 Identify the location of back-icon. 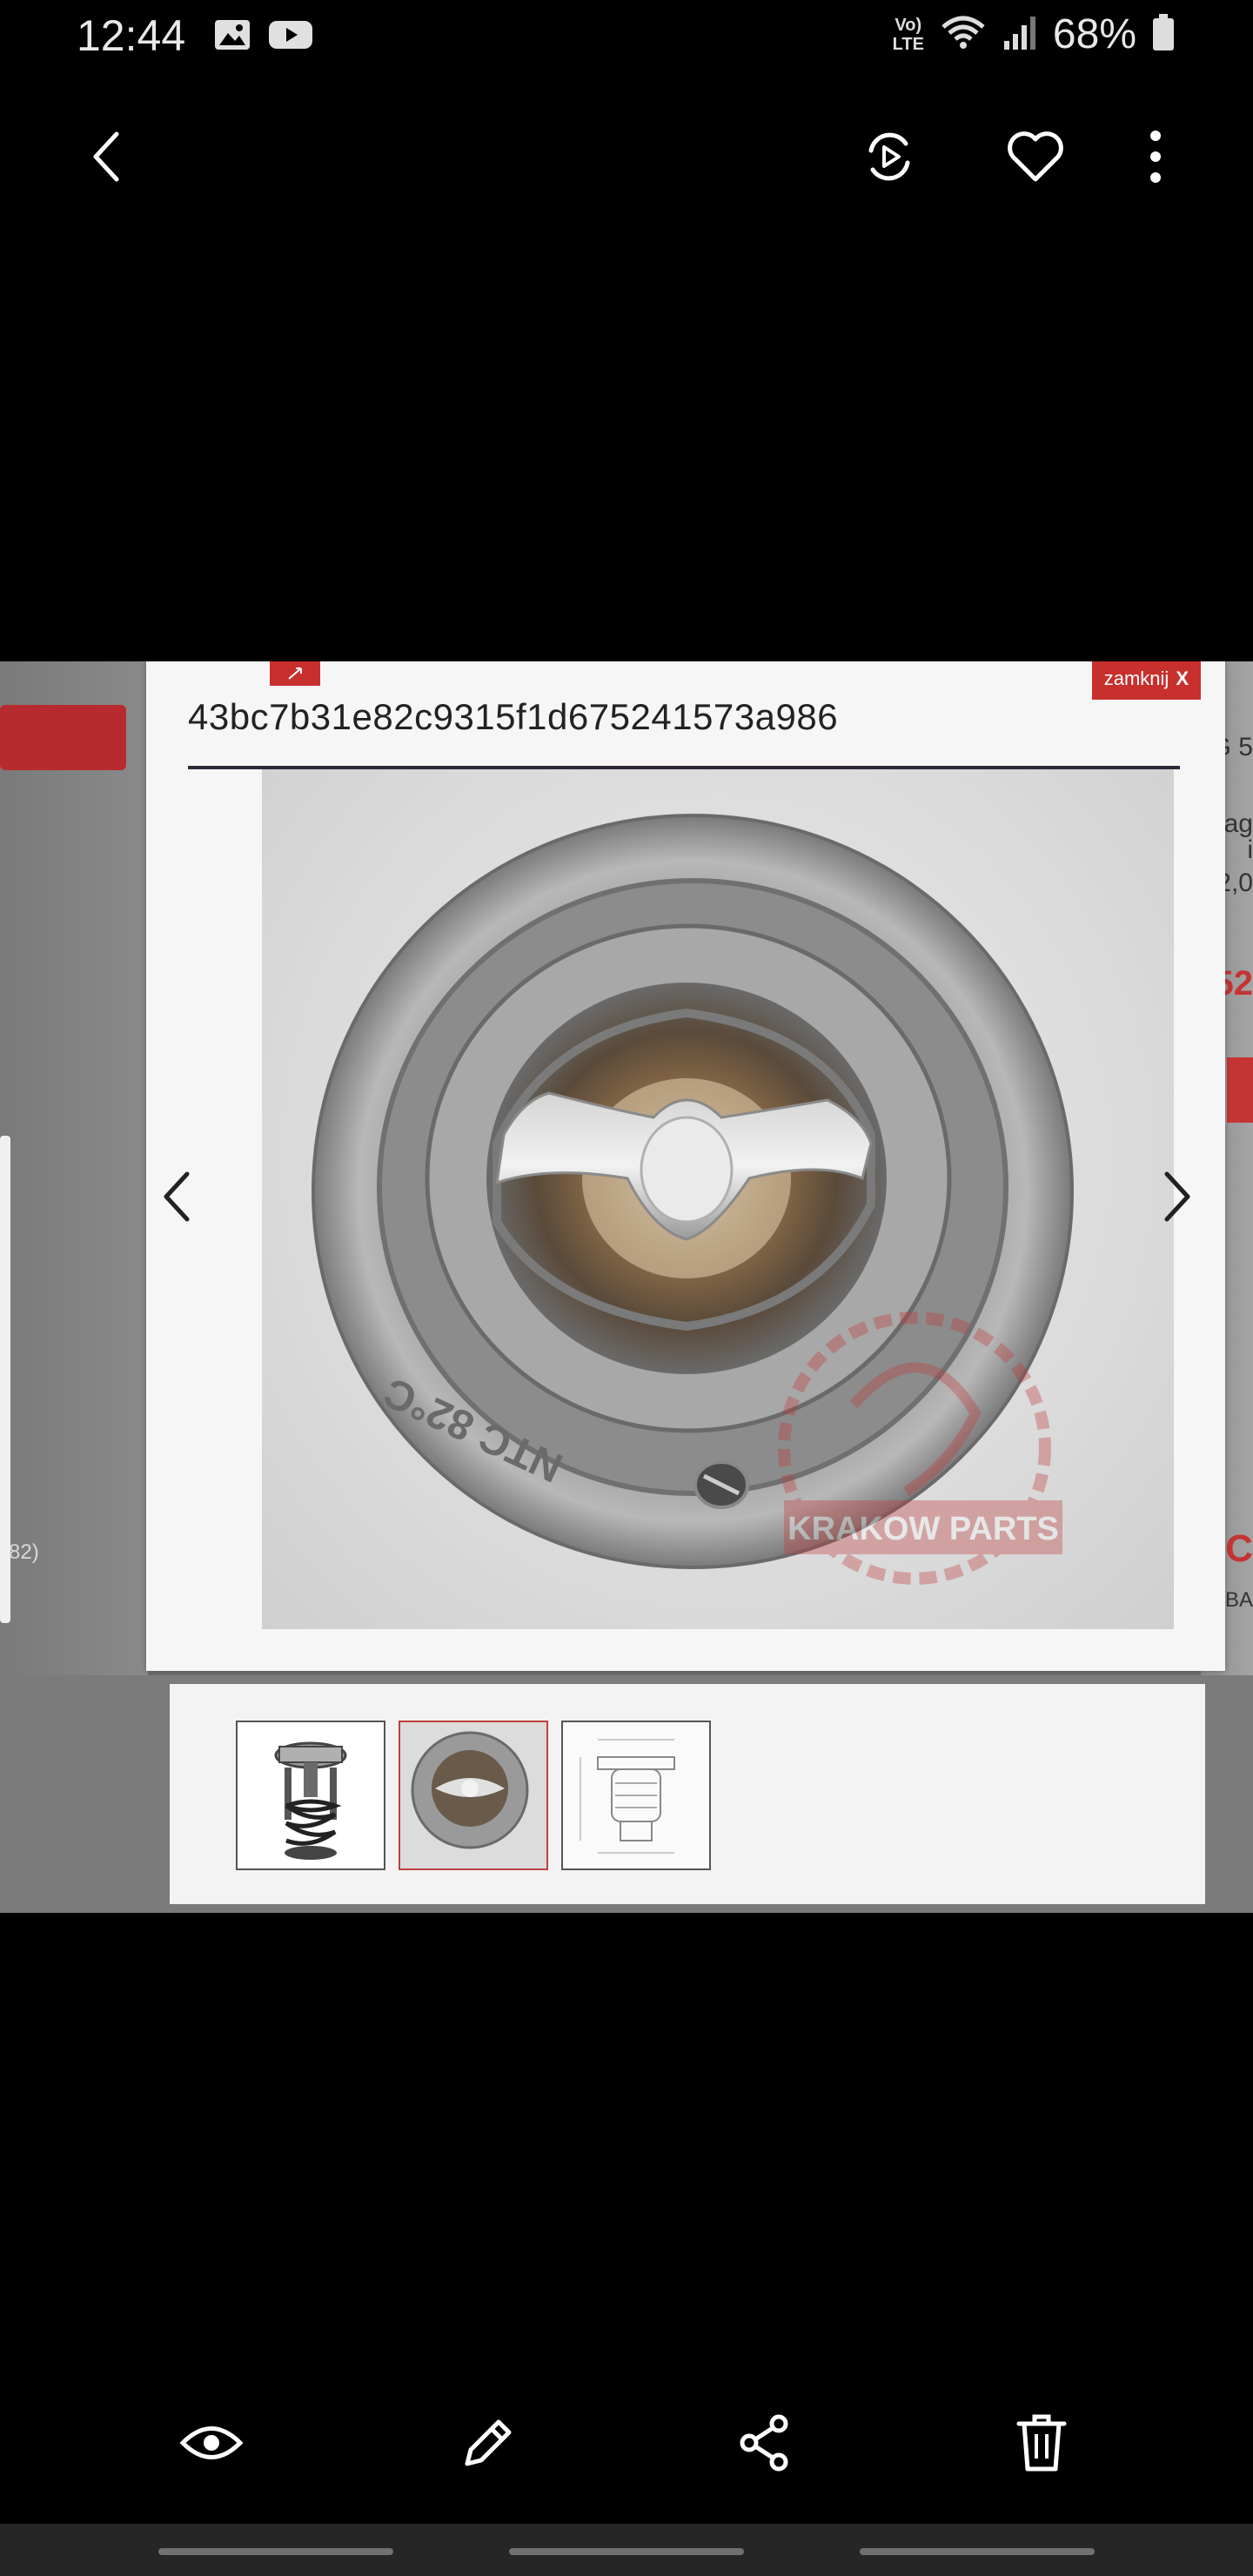
(106, 157).